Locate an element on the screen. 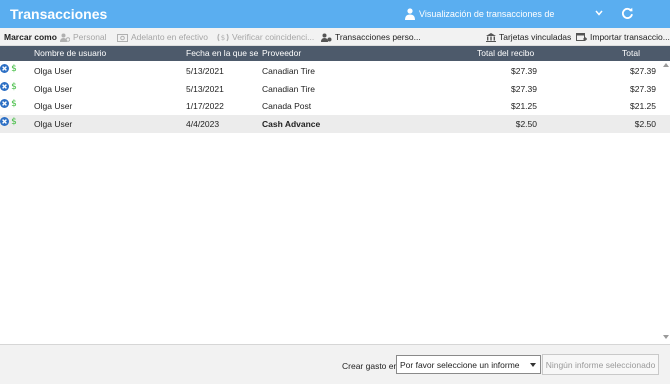 This screenshot has width=670, height=384. column-header-vendor: Proveedor is located at coordinates (312, 53).